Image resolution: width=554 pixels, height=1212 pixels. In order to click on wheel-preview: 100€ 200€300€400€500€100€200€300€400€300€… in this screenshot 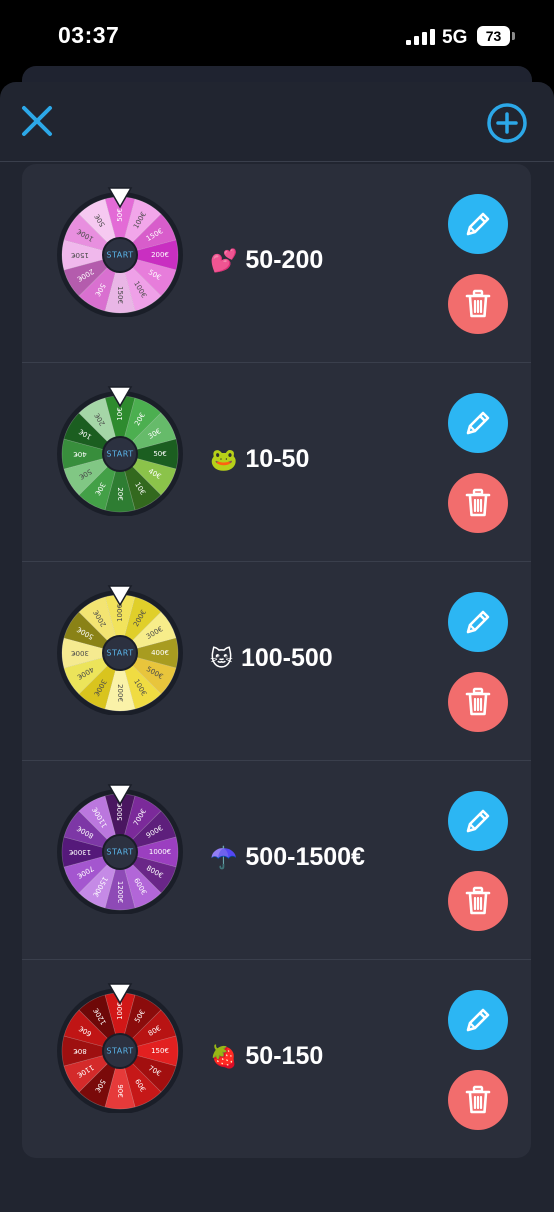, I will do `click(120, 649)`.